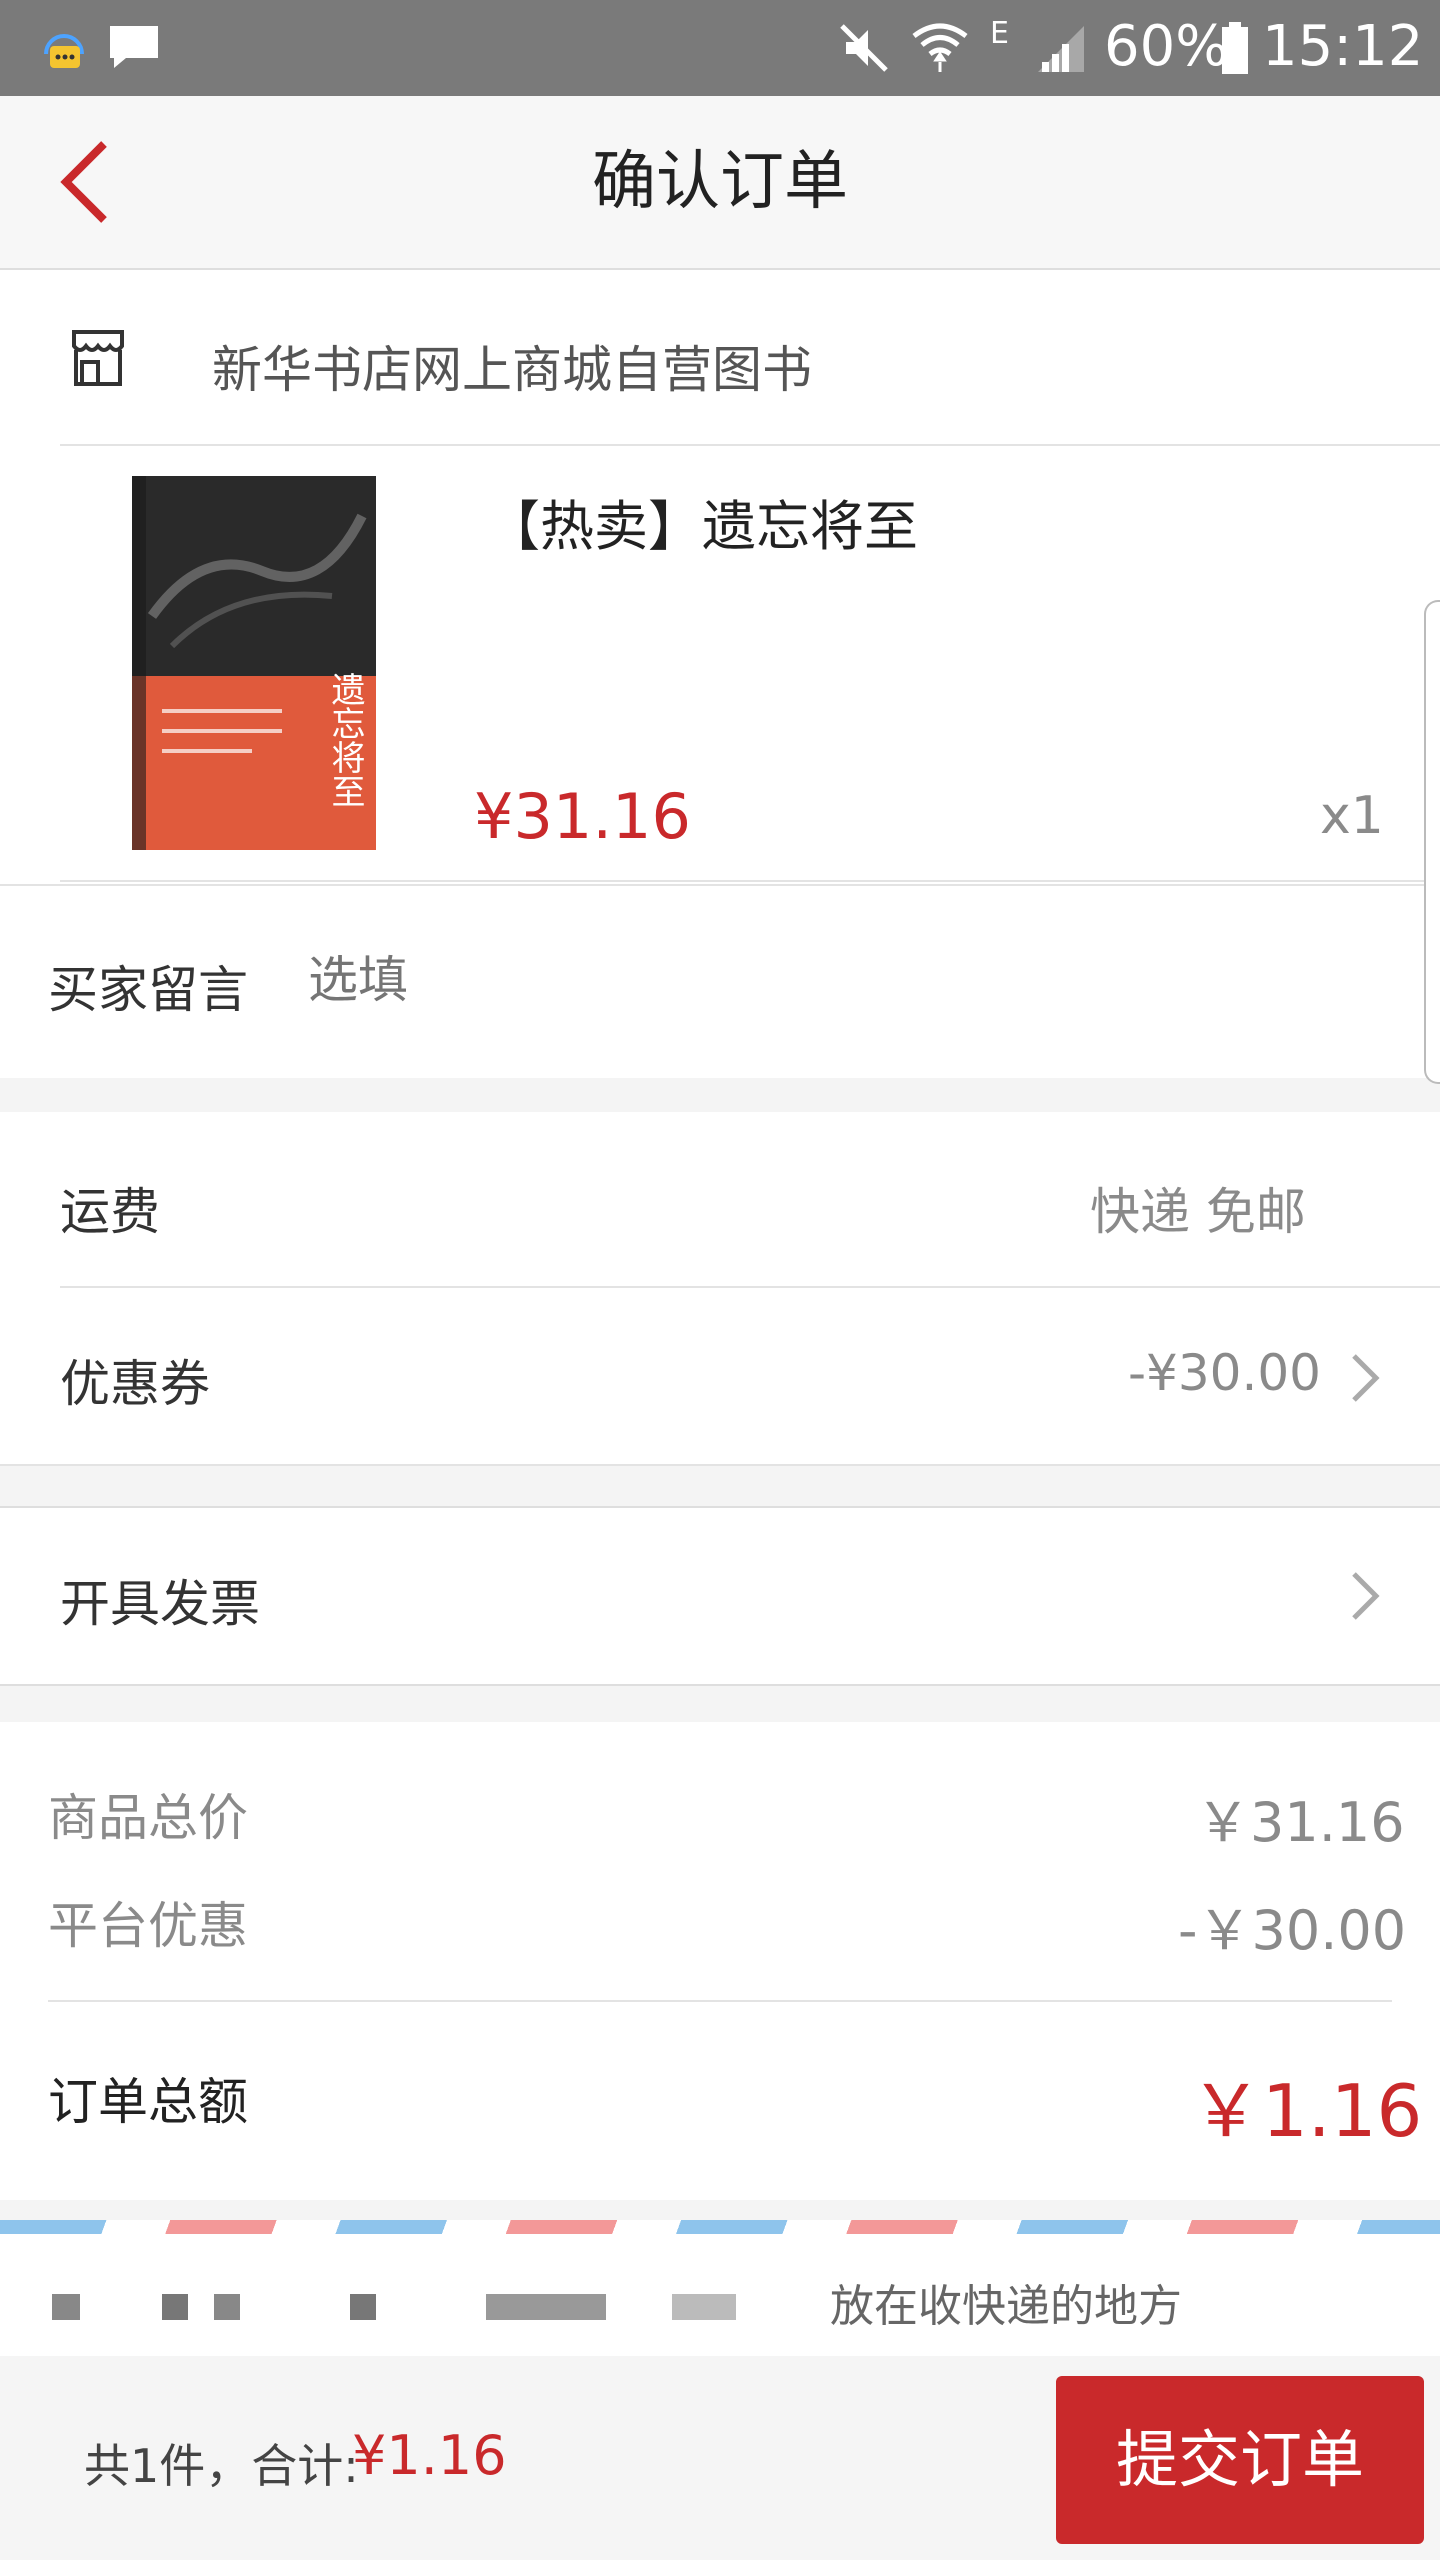 The image size is (1440, 2560). What do you see at coordinates (402, 2307) in the screenshot?
I see `redacted-address` at bounding box center [402, 2307].